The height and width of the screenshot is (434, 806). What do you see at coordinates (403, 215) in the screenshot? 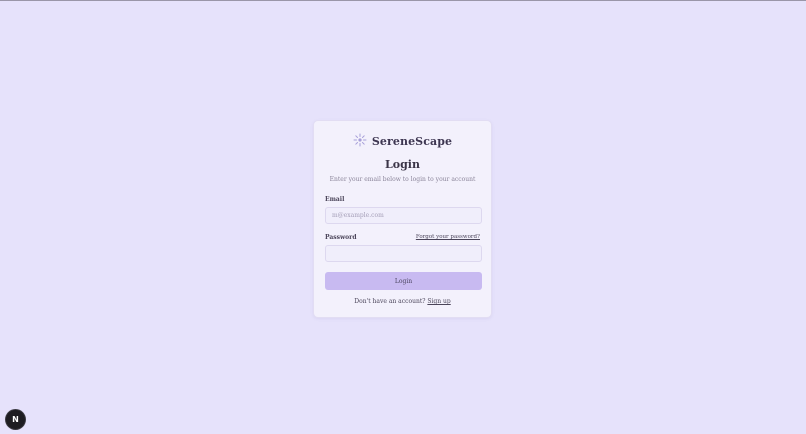
I see `email-field` at bounding box center [403, 215].